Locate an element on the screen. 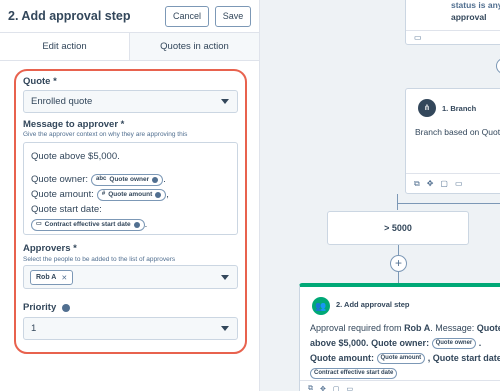 This screenshot has width=500, height=391. panel-header: 2. Add approval step Cancel Save is located at coordinates (129, 16).